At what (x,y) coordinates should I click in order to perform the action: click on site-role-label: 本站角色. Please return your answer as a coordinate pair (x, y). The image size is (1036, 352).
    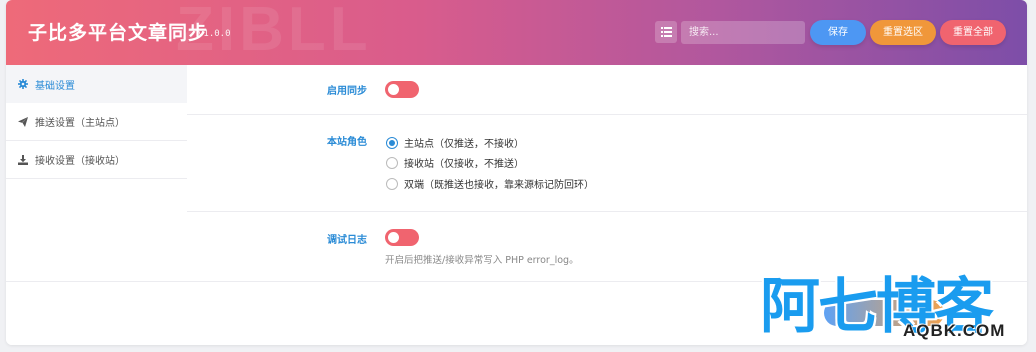
    Looking at the image, I should click on (347, 142).